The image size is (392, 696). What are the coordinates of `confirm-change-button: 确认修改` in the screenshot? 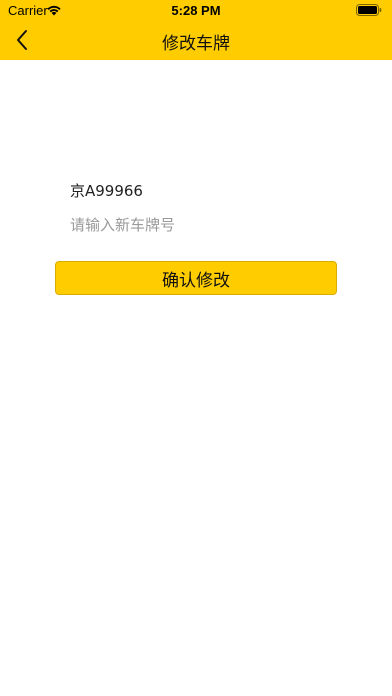 It's located at (196, 278).